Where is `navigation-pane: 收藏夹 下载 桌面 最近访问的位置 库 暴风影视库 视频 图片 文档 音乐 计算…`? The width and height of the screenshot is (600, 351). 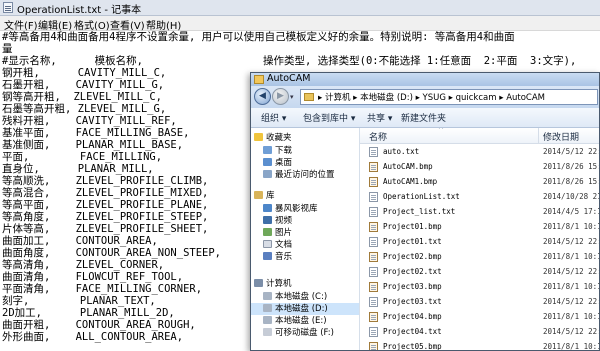 navigation-pane: 收藏夹 下载 桌面 最近访问的位置 库 暴风影视库 视频 图片 文档 音乐 计算… is located at coordinates (305, 239).